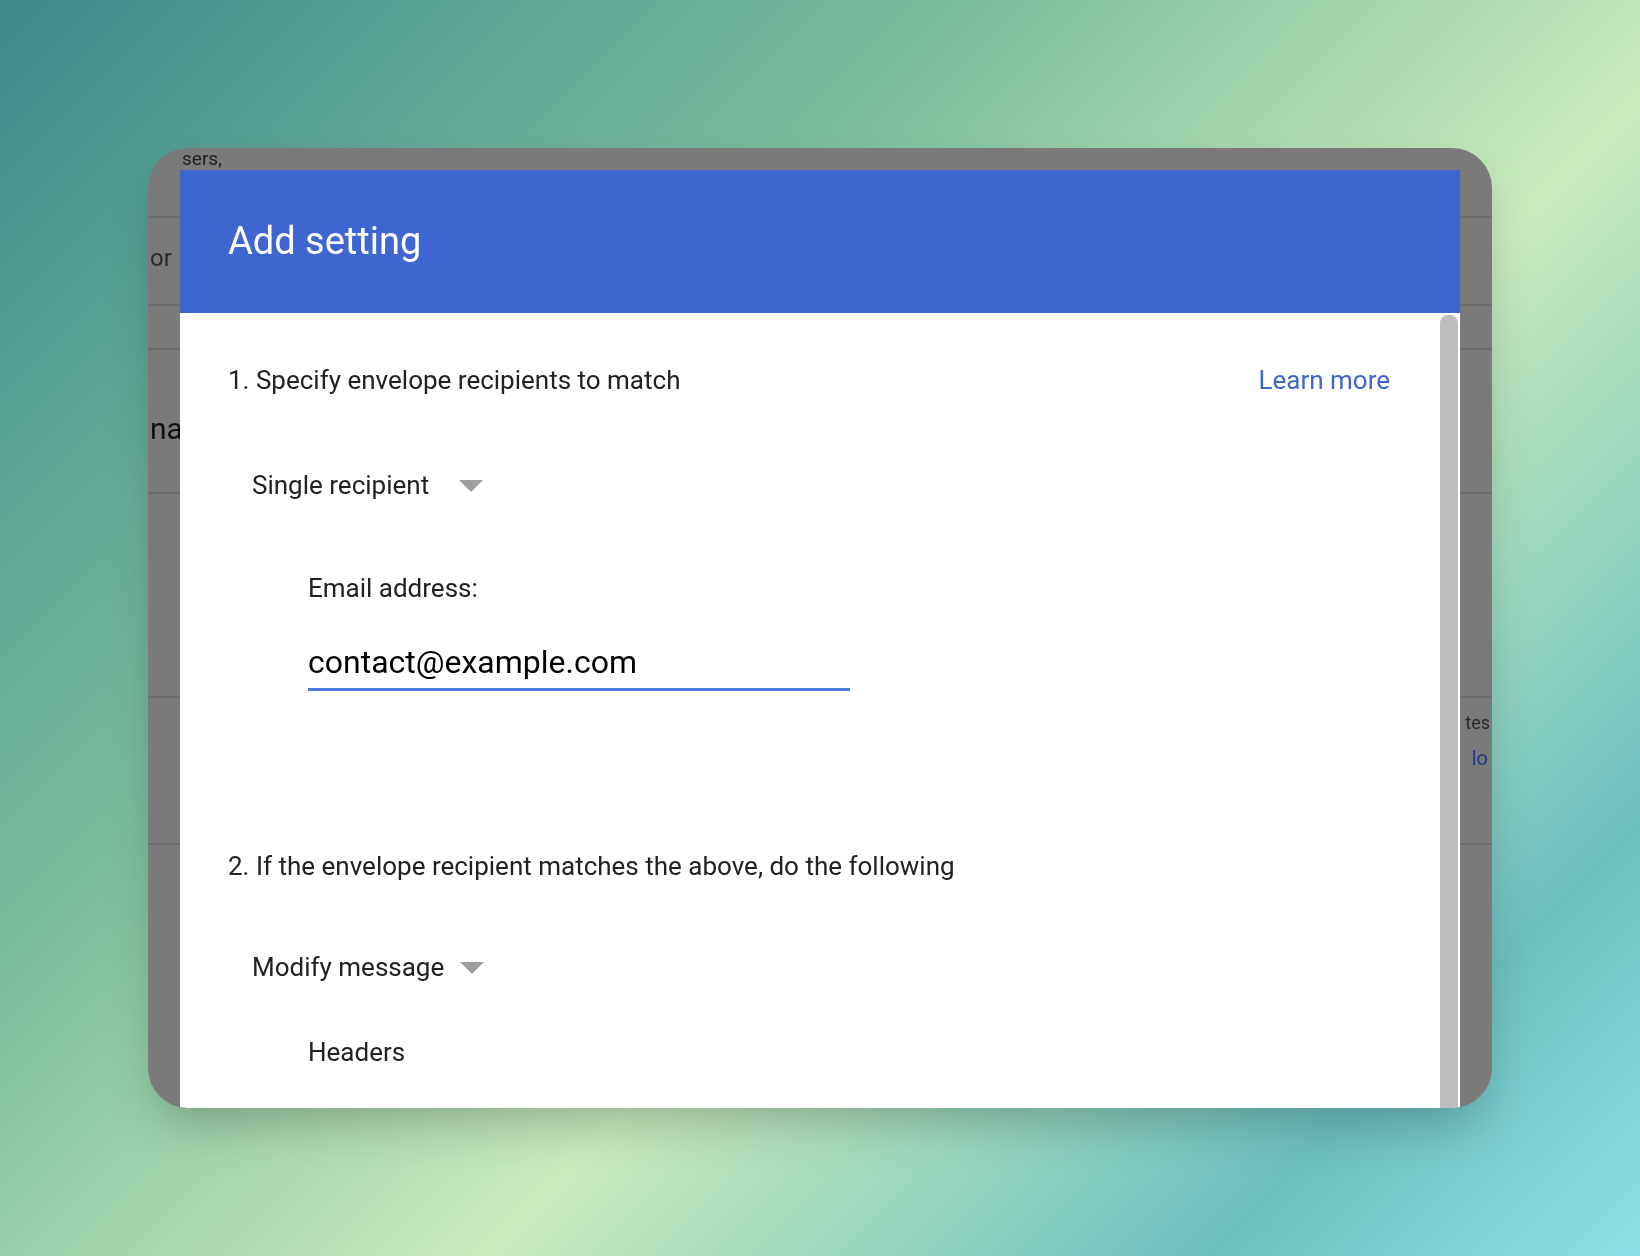 This screenshot has width=1640, height=1256. I want to click on dropdown: Single recipient, so click(368, 485).